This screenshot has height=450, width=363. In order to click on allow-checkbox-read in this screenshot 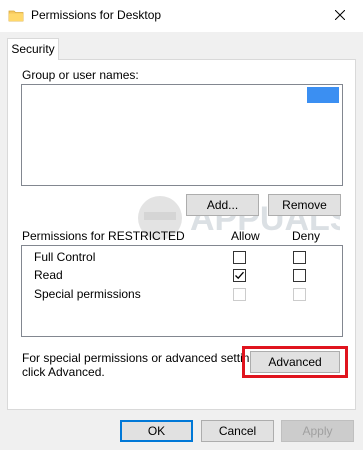, I will do `click(239, 275)`.